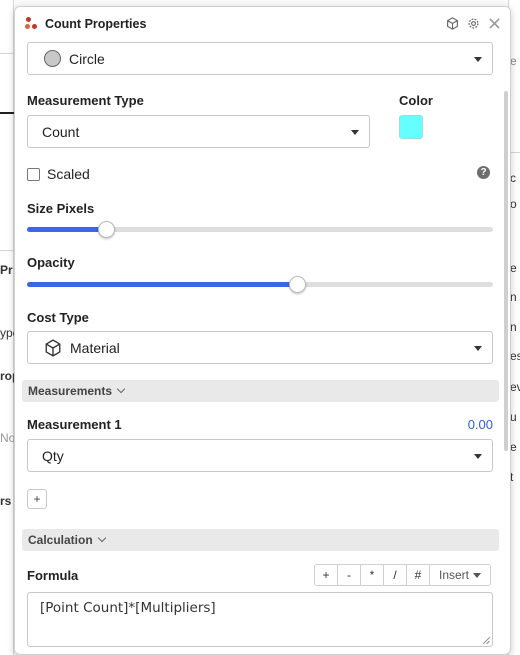  I want to click on bg-fragment: t, so click(512, 477).